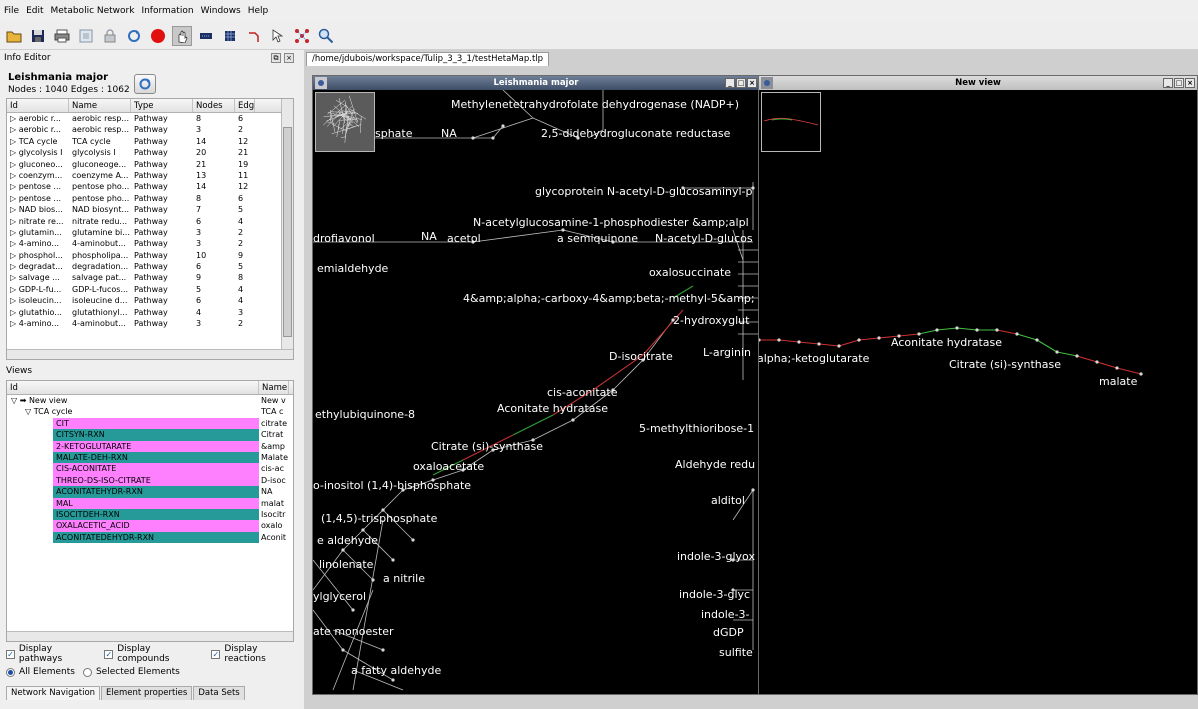  Describe the element at coordinates (150, 277) in the screenshot. I see `table-row: ▷ salvage ... salvage pat... Pathway 9 8` at that location.